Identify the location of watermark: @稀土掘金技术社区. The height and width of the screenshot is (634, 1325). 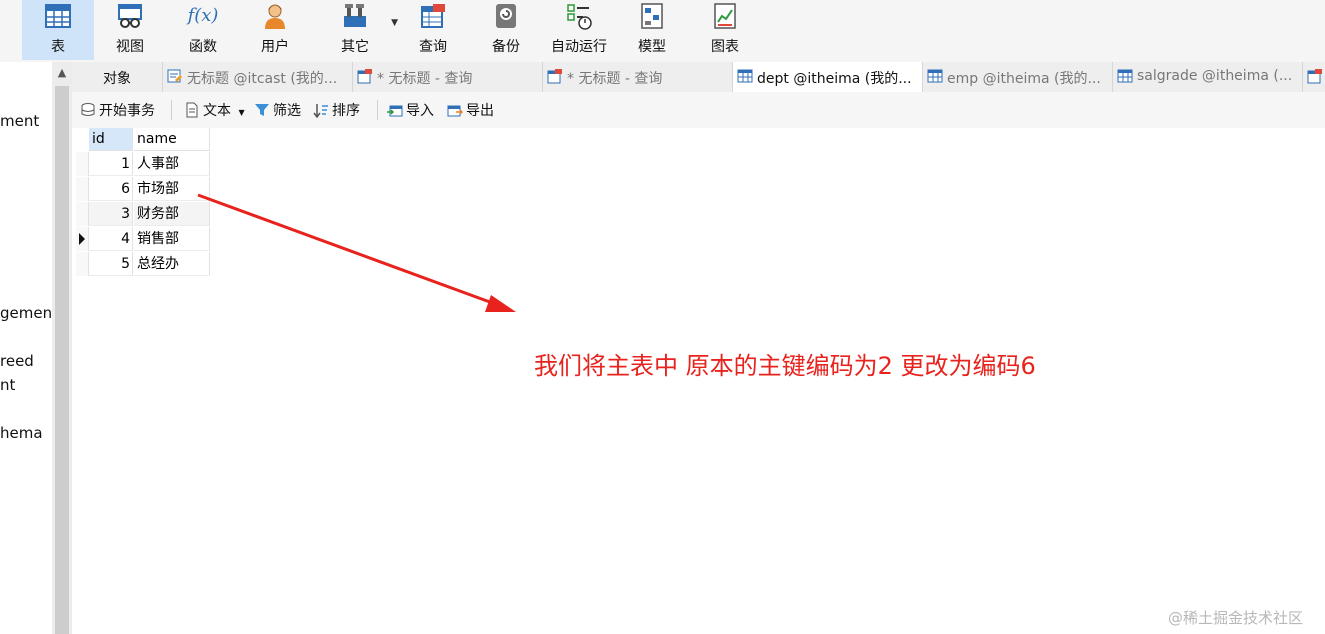
(1235, 618).